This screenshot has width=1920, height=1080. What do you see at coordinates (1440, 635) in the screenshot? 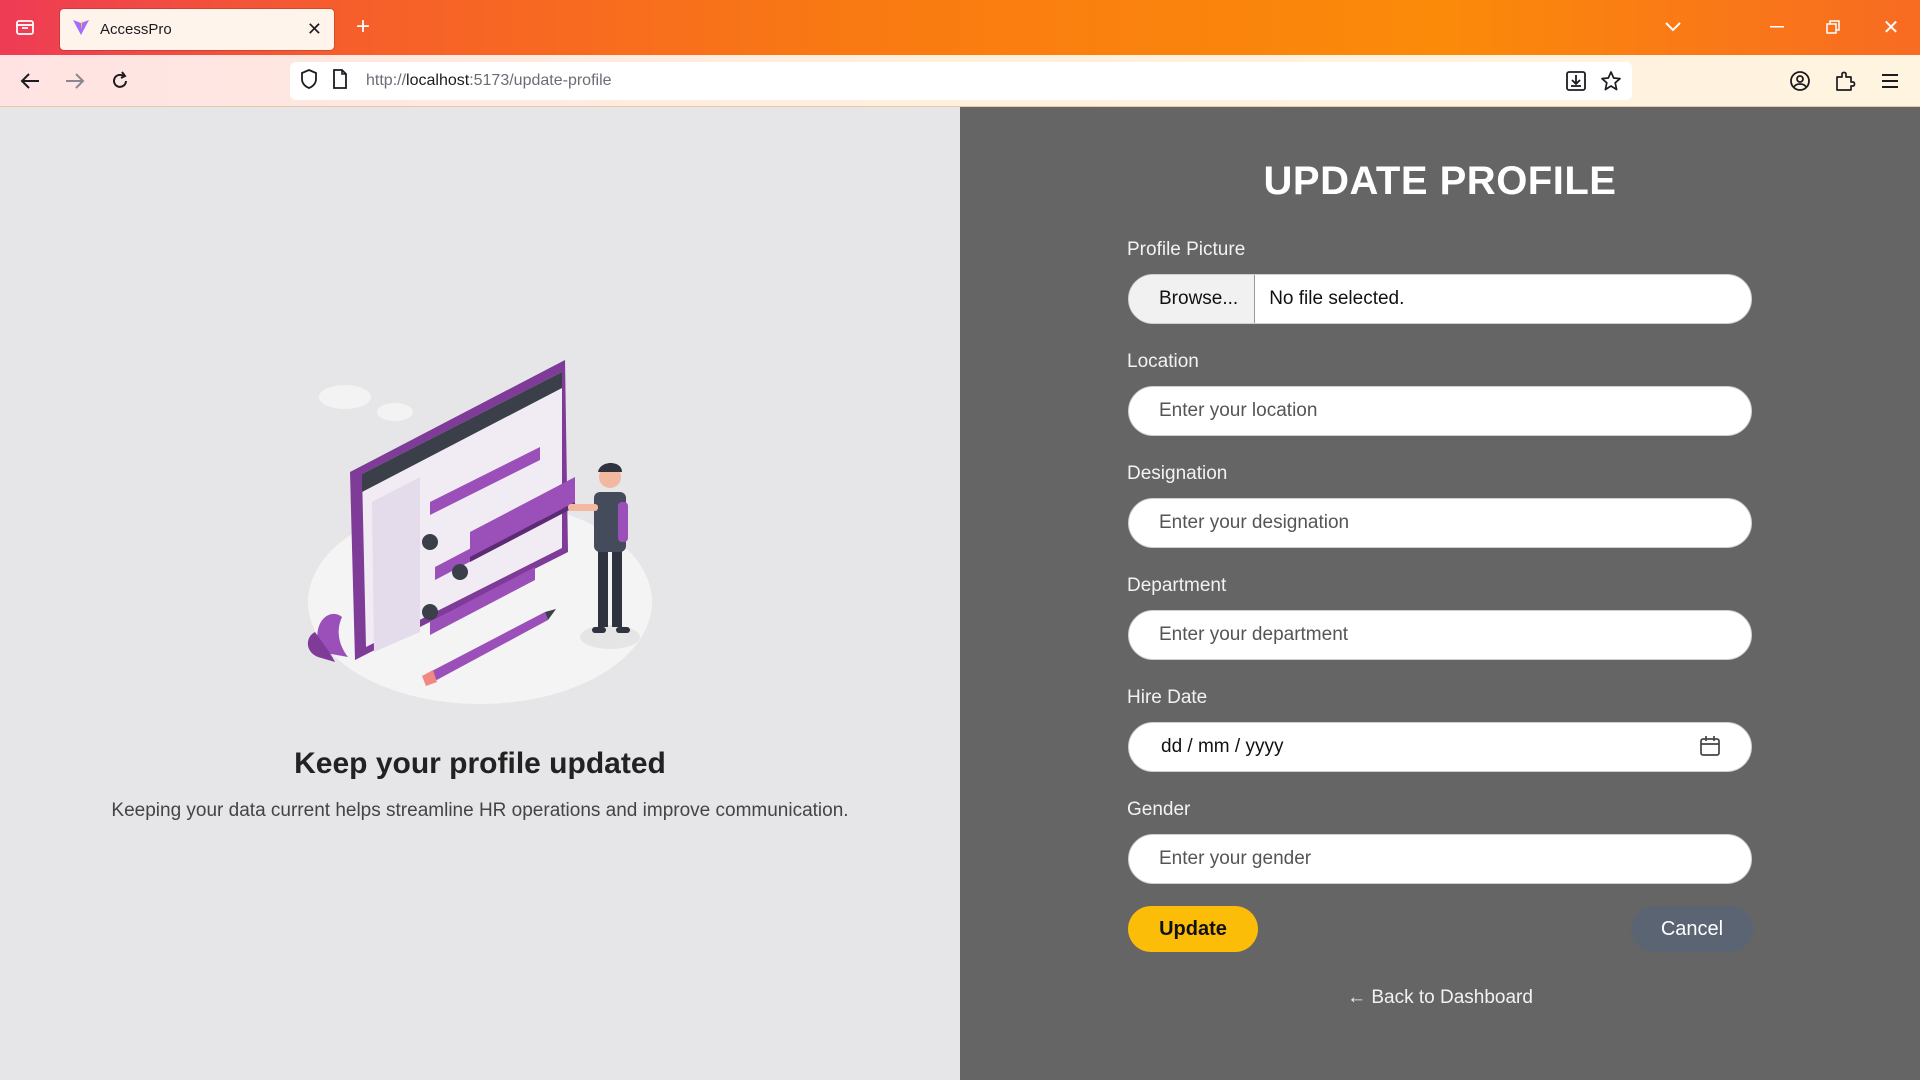
I see `department-input: Enter your department` at bounding box center [1440, 635].